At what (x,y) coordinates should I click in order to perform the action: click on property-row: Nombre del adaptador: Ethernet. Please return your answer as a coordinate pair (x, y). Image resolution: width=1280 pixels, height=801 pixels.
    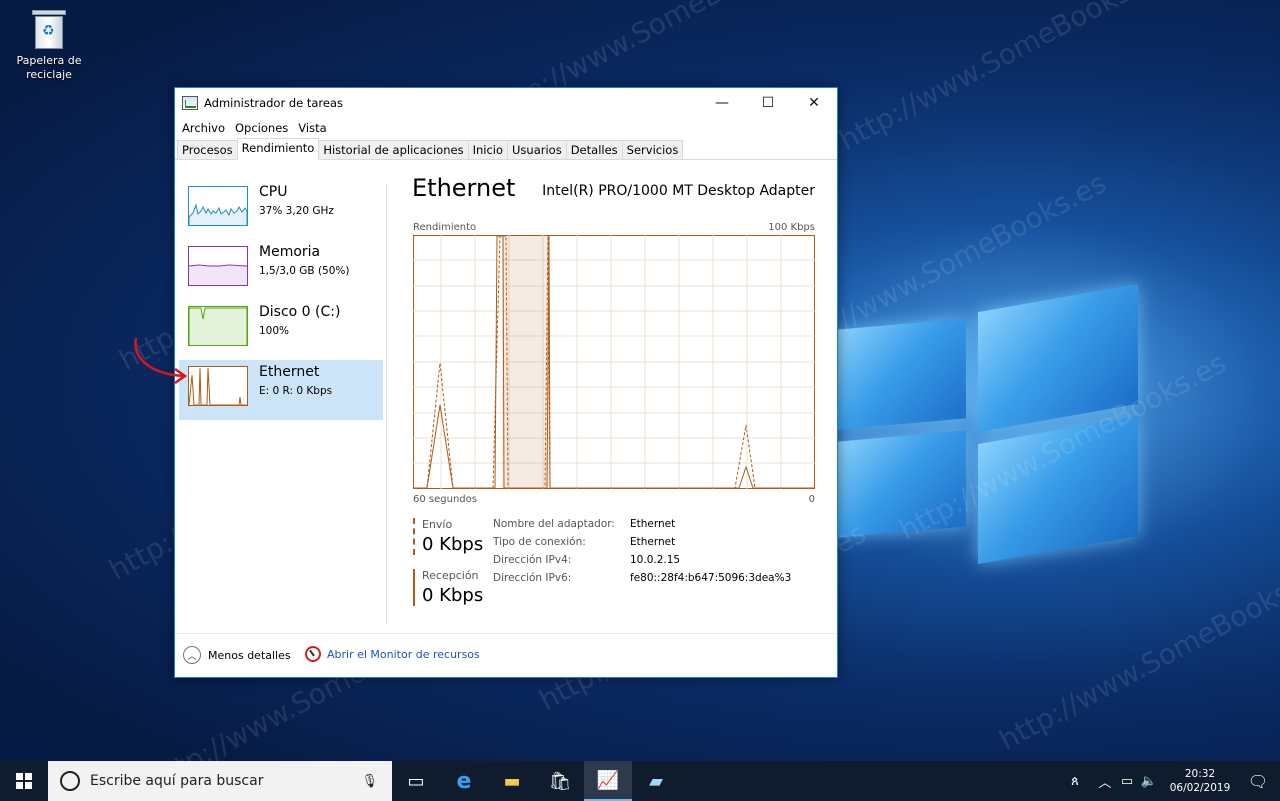
    Looking at the image, I should click on (642, 527).